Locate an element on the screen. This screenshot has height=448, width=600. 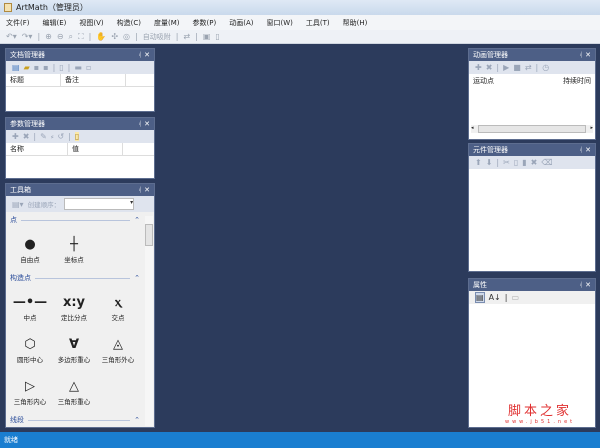
tool-label: 三角形重心 is located at coordinates (74, 401).